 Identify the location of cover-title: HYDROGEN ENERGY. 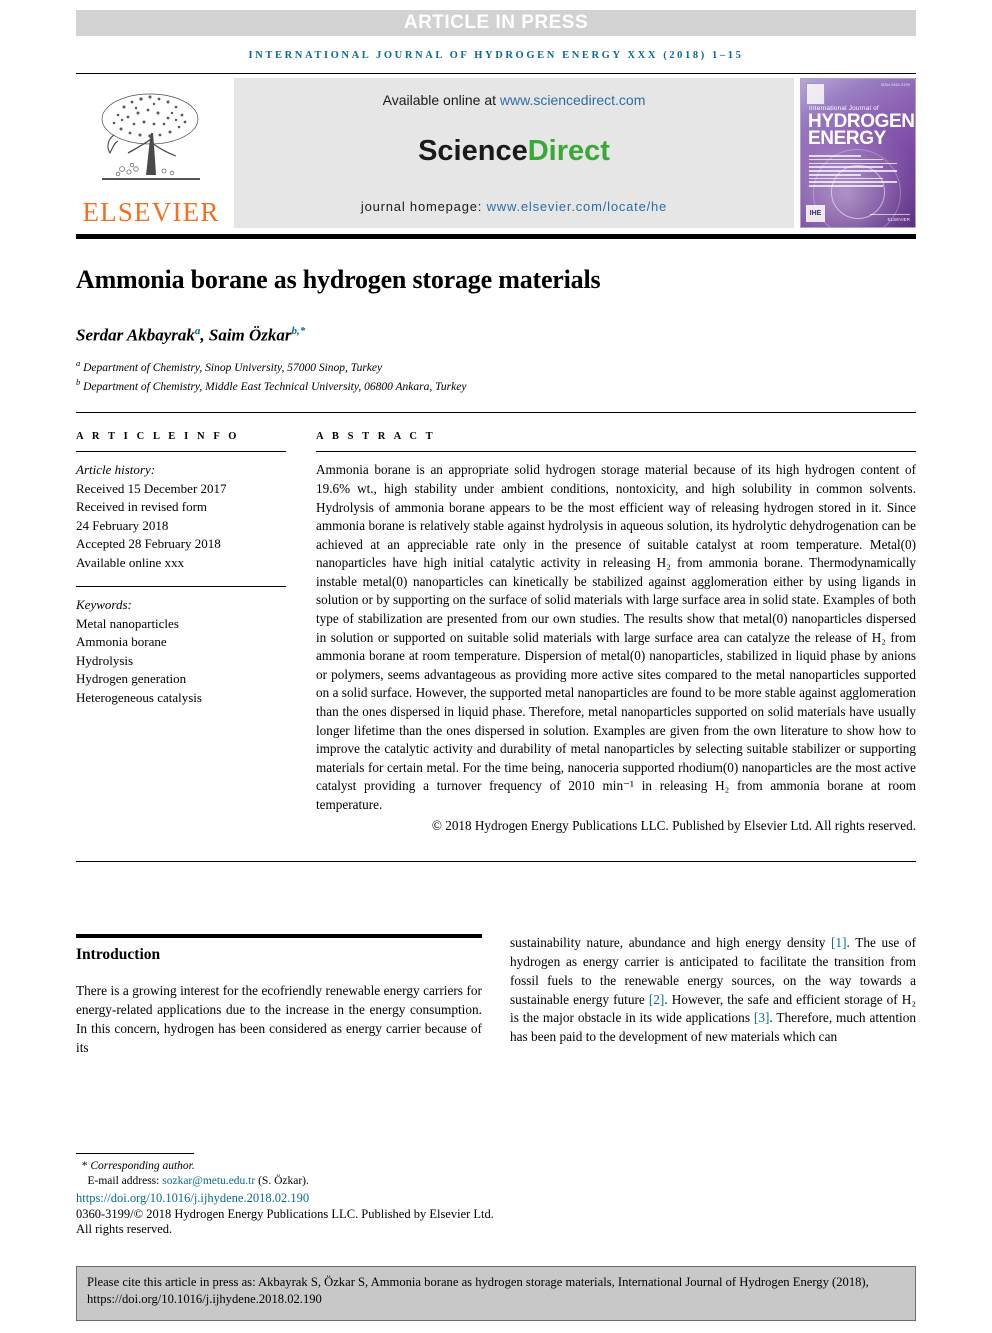
(861, 130).